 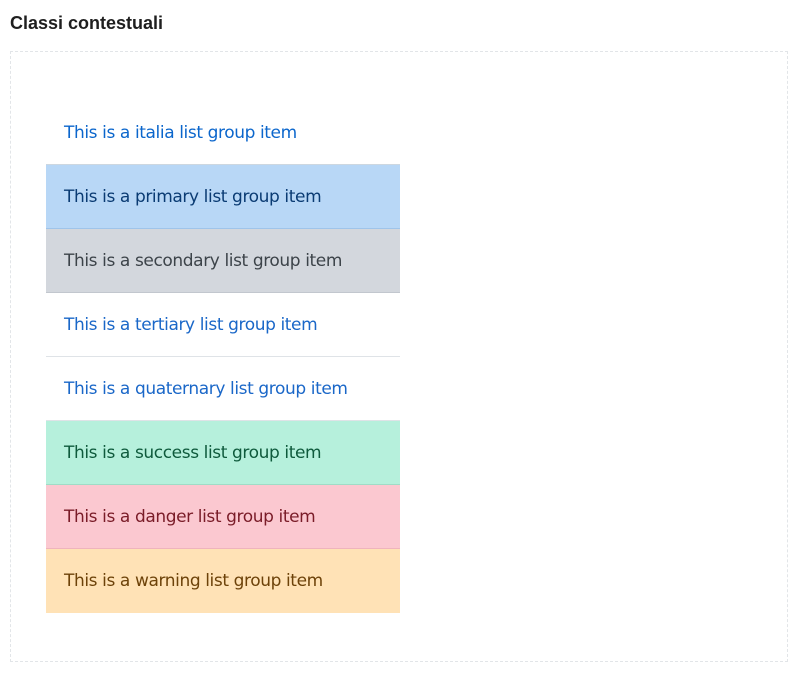 What do you see at coordinates (223, 261) in the screenshot?
I see `list-item-secondary: This is a secondary list group item` at bounding box center [223, 261].